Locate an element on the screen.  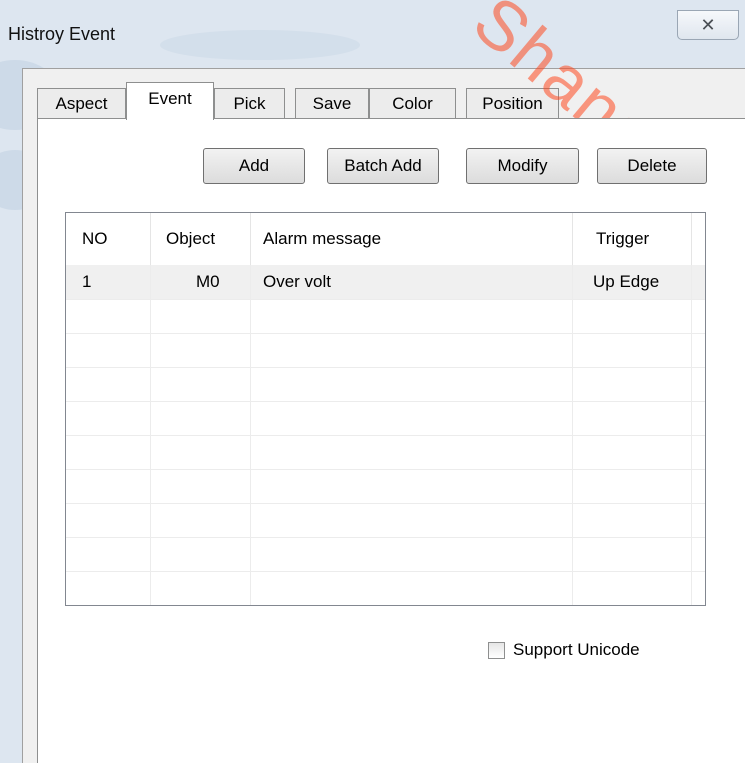
table-header: NO Object Alarm message Trigger is located at coordinates (385, 239).